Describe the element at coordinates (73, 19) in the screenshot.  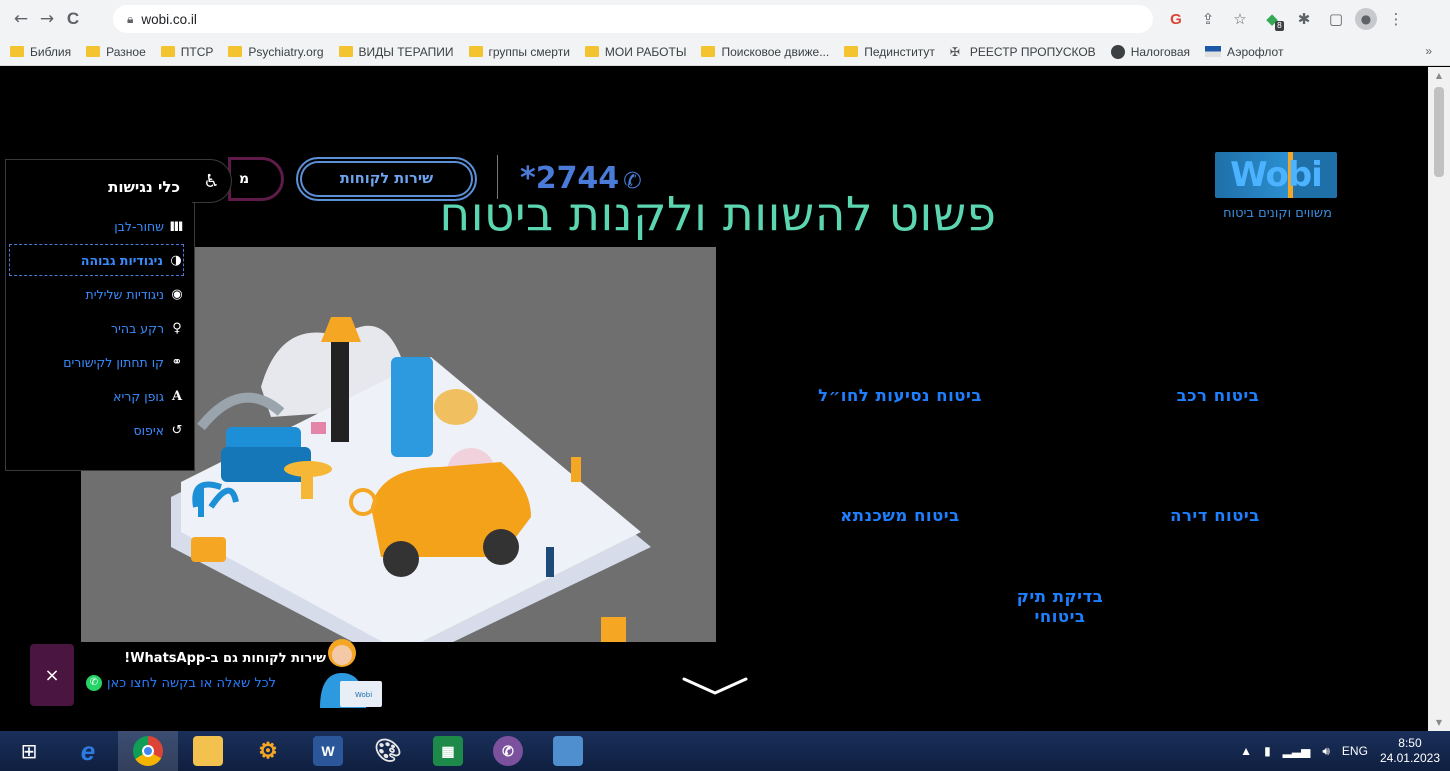
I see `reload-button: C` at that location.